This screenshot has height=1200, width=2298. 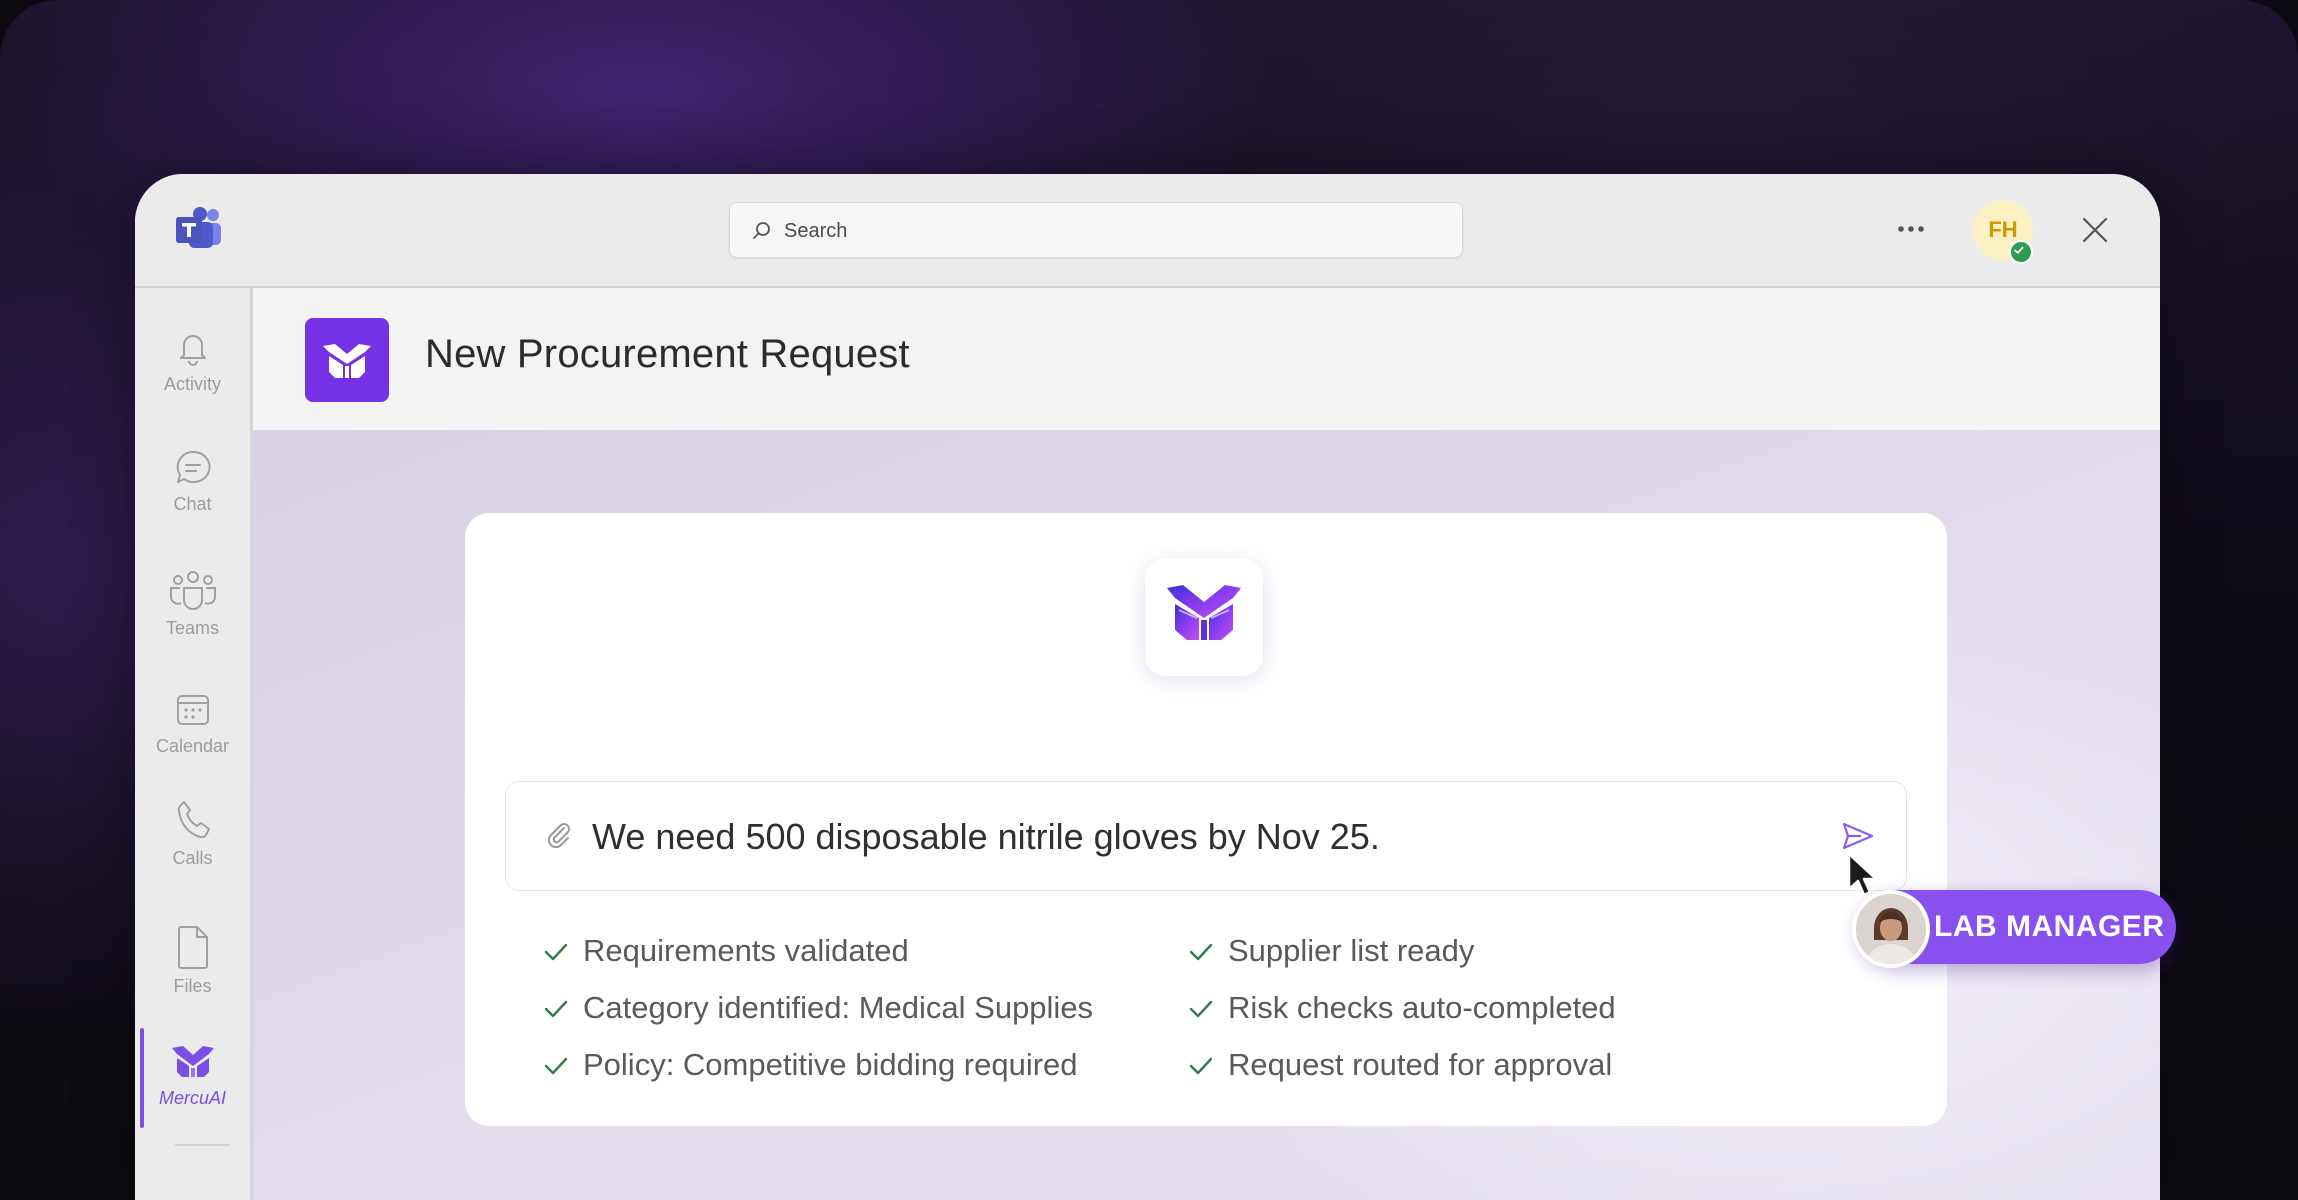 I want to click on calendar-icon, so click(x=192, y=710).